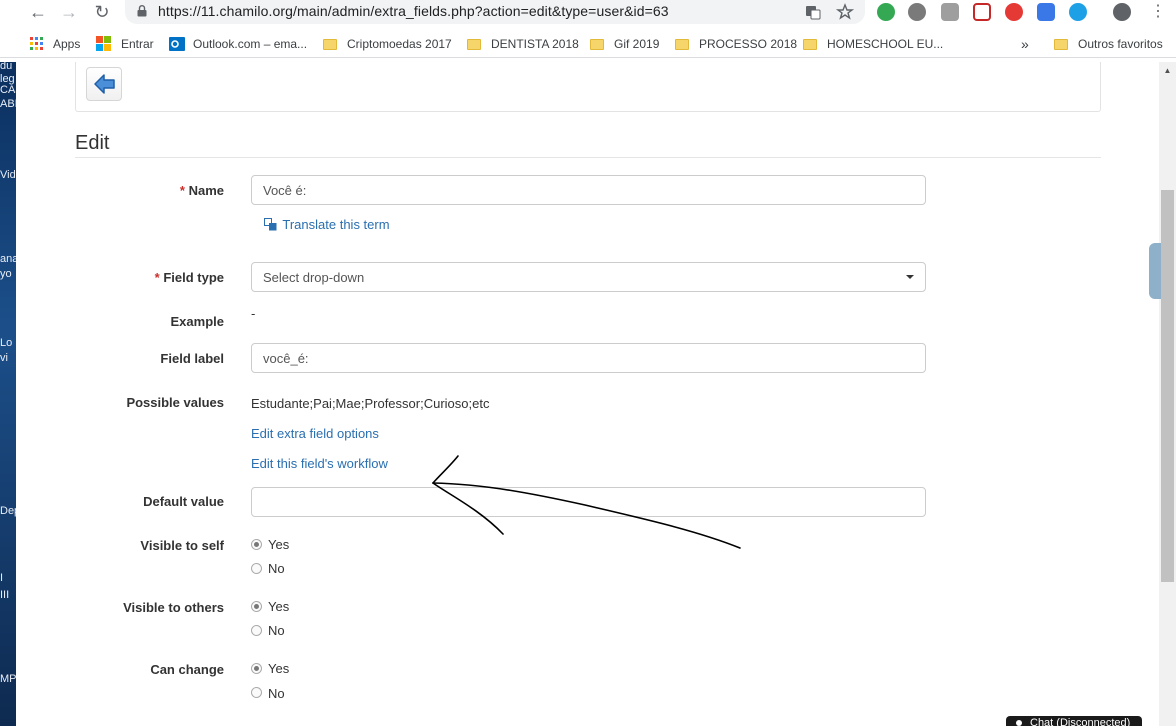 This screenshot has height=726, width=1176. I want to click on caret-down-icon, so click(910, 277).